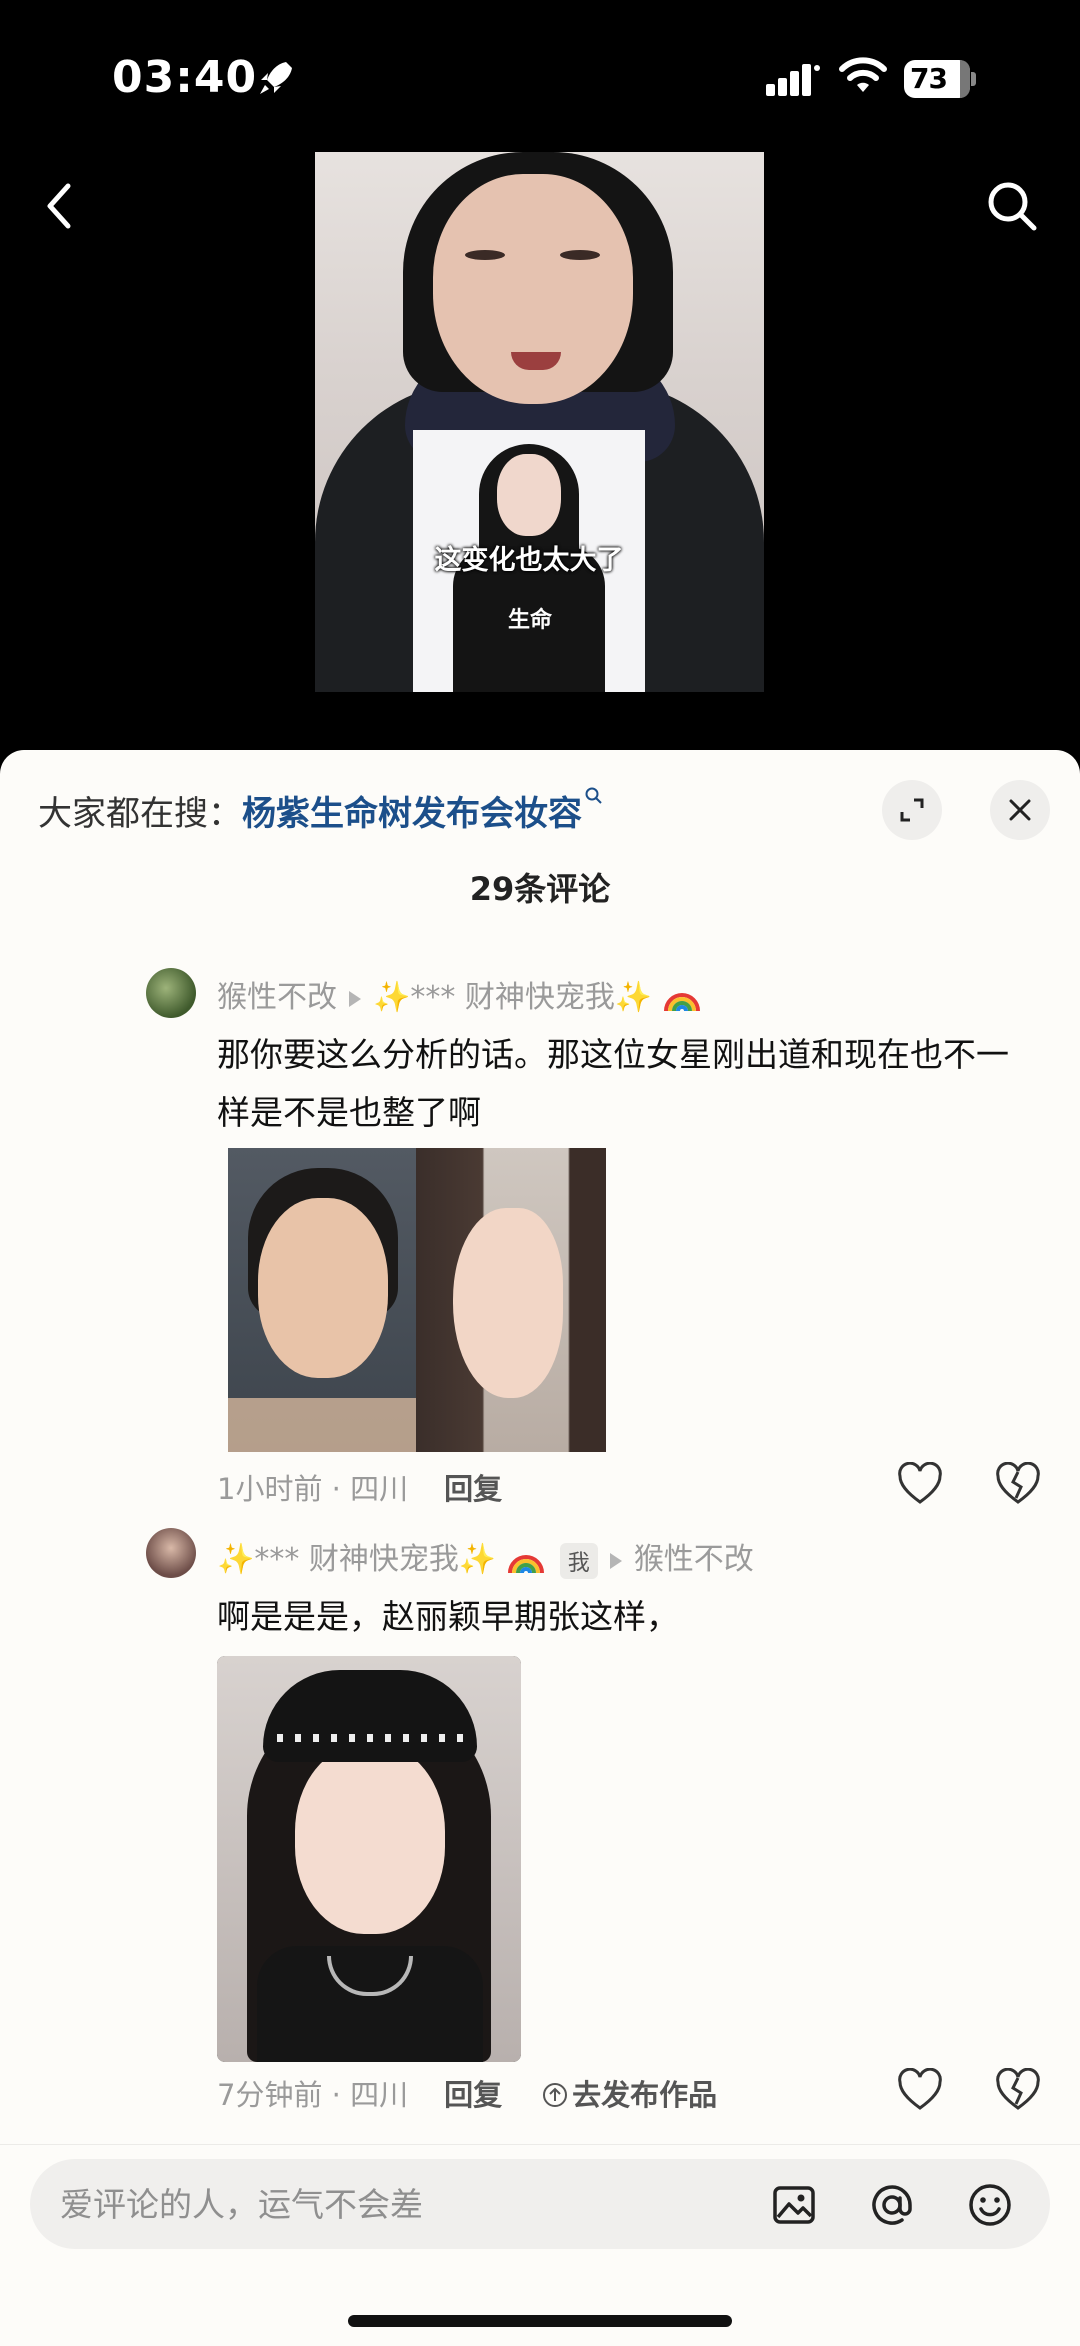 The height and width of the screenshot is (2346, 1080). I want to click on comment-meta: ✨*** 财神快宠我✨ 我 猴性不改, so click(485, 1556).